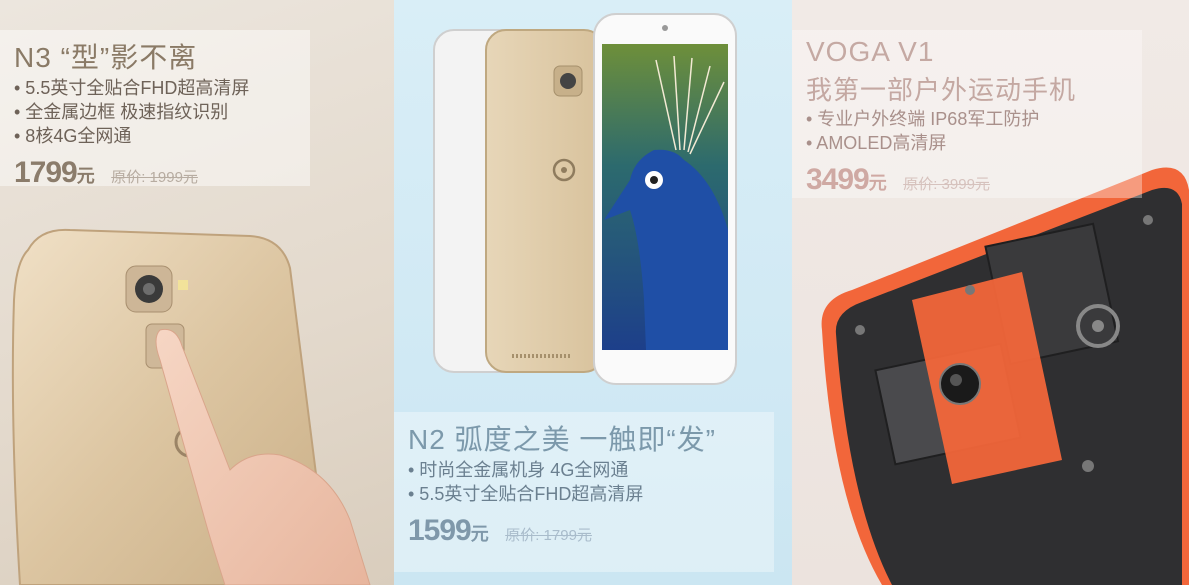 This screenshot has height=585, width=1189. Describe the element at coordinates (877, 183) in the screenshot. I see `voga-price-unit: 元` at that location.